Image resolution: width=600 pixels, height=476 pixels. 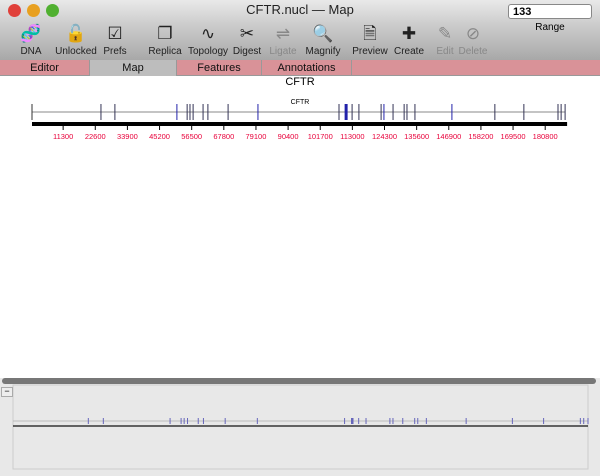 What do you see at coordinates (219, 68) in the screenshot?
I see `tab-features: Features` at bounding box center [219, 68].